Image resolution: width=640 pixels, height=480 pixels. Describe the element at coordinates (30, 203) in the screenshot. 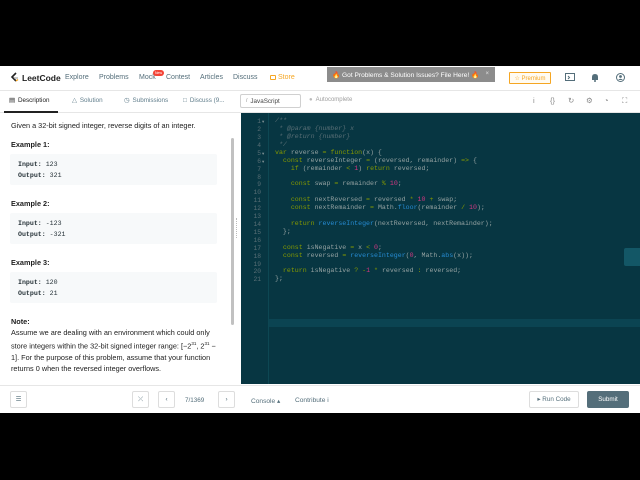

I see `example-2-label: Example 2:` at that location.